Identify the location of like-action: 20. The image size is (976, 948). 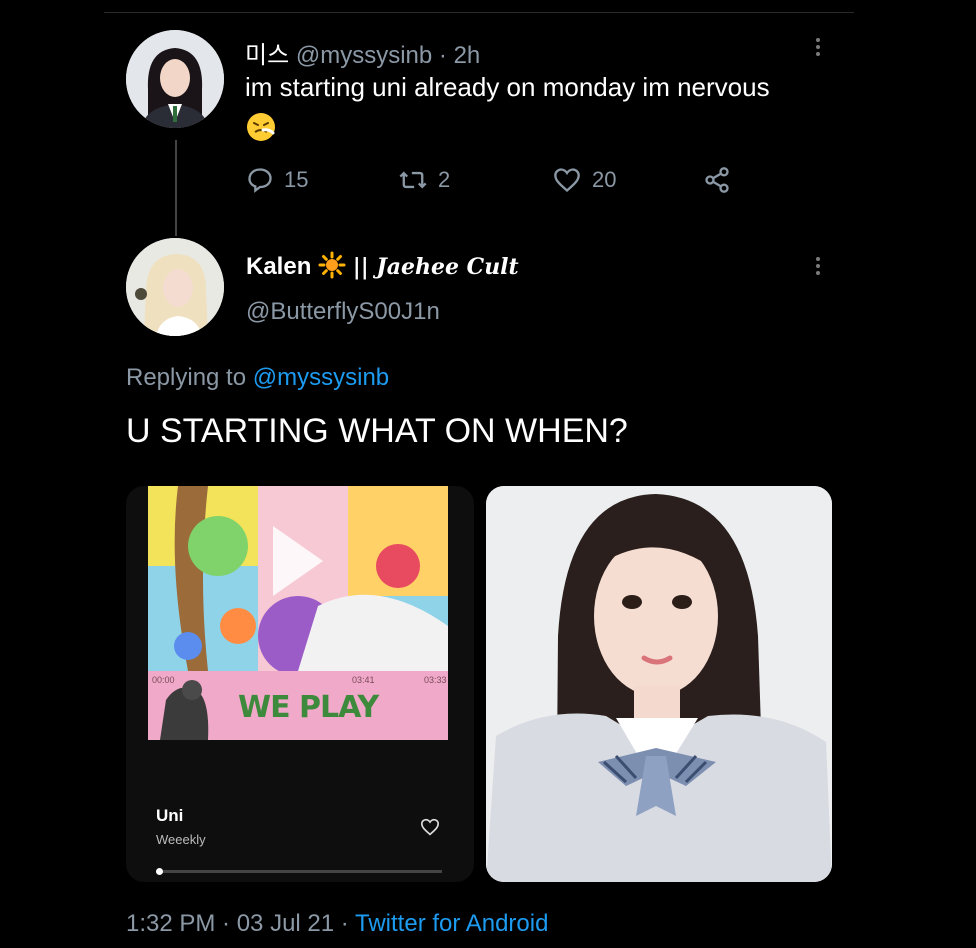
(584, 180).